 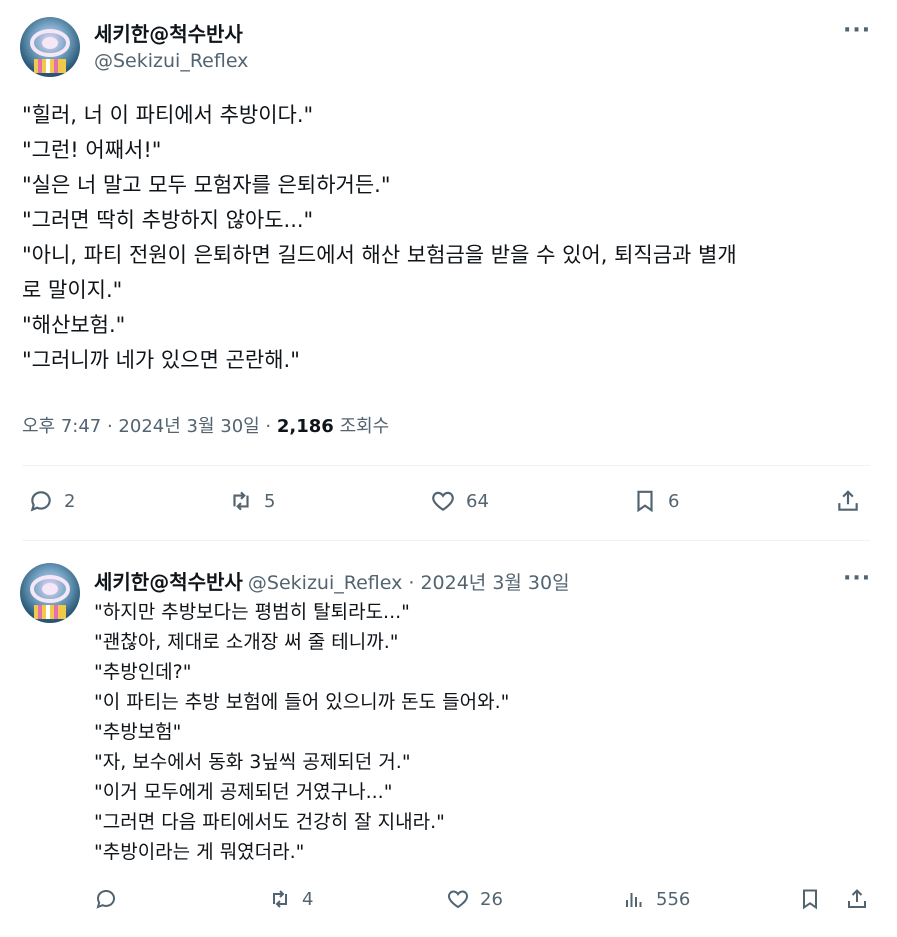 What do you see at coordinates (634, 900) in the screenshot?
I see `views-icon` at bounding box center [634, 900].